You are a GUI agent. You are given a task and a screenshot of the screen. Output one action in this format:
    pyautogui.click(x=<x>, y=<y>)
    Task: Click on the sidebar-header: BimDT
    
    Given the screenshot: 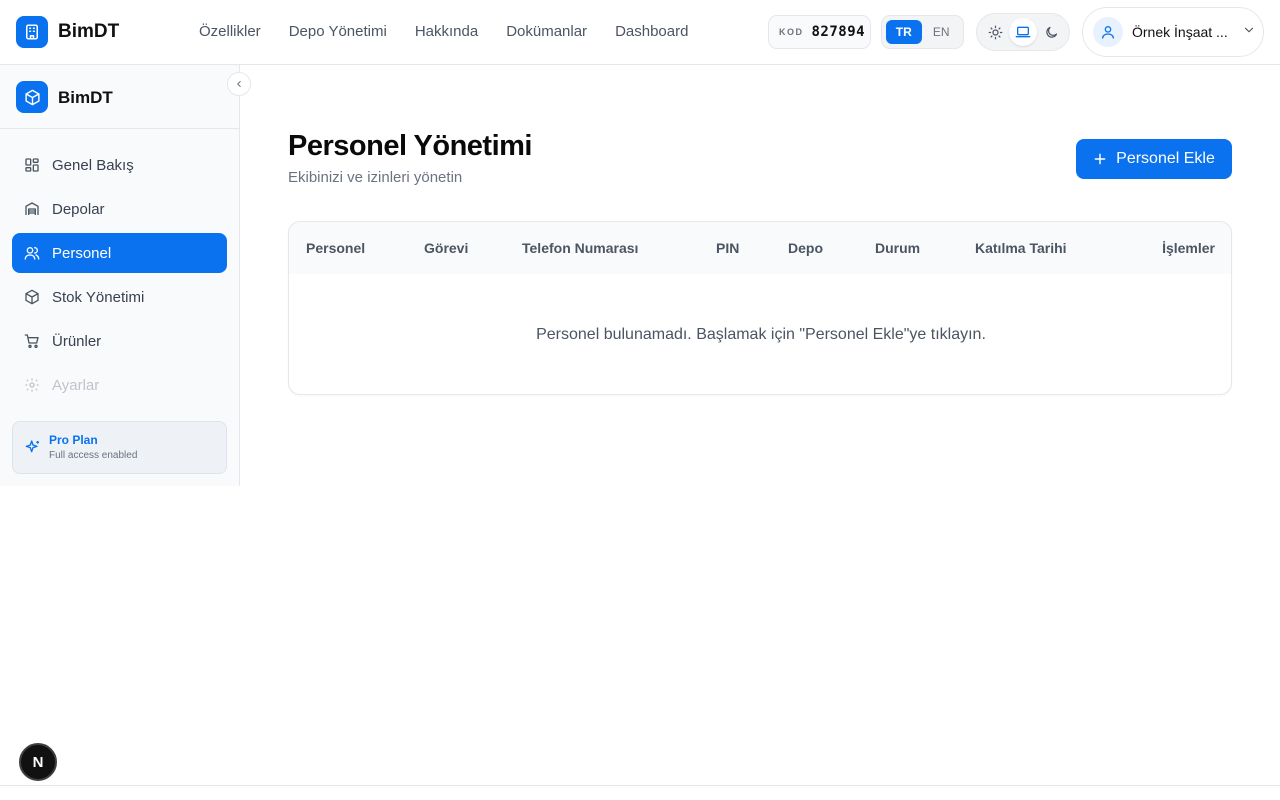 What is the action you would take?
    pyautogui.click(x=119, y=97)
    